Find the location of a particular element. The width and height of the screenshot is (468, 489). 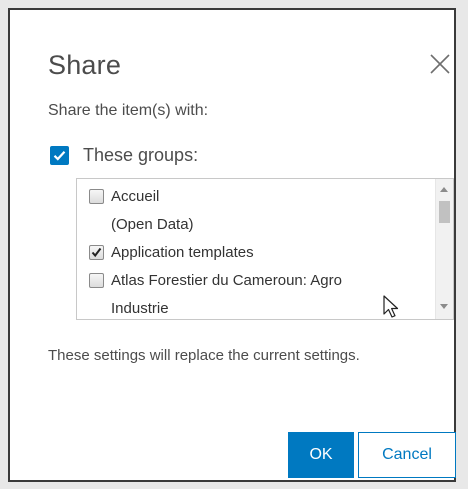

mouse-pointer-icon is located at coordinates (391, 306).